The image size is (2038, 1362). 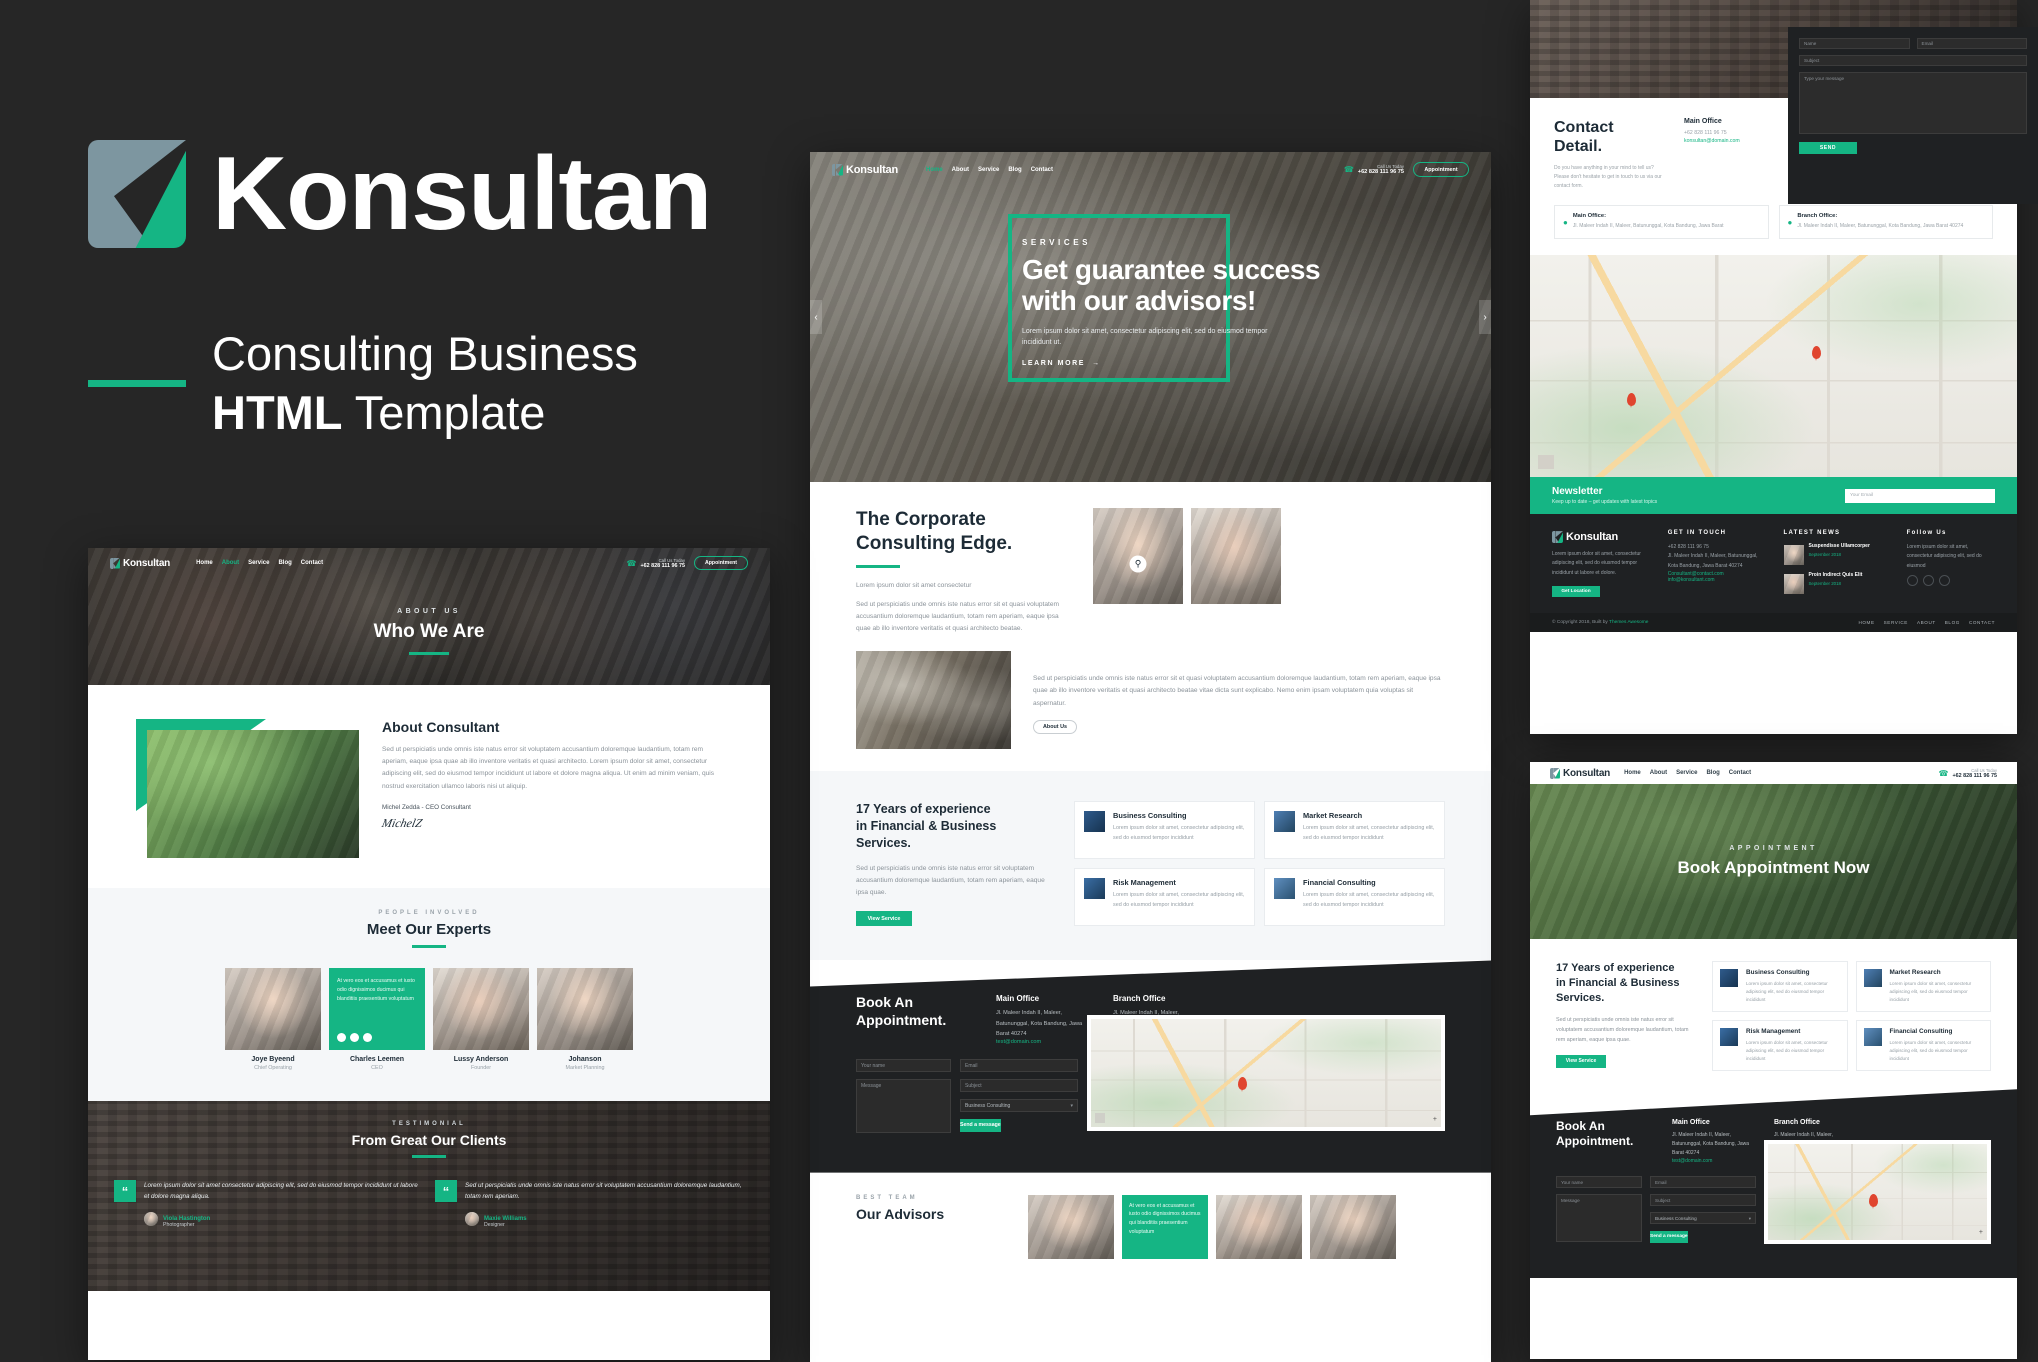 I want to click on contact-name-placeholder: Name, so click(x=1810, y=43).